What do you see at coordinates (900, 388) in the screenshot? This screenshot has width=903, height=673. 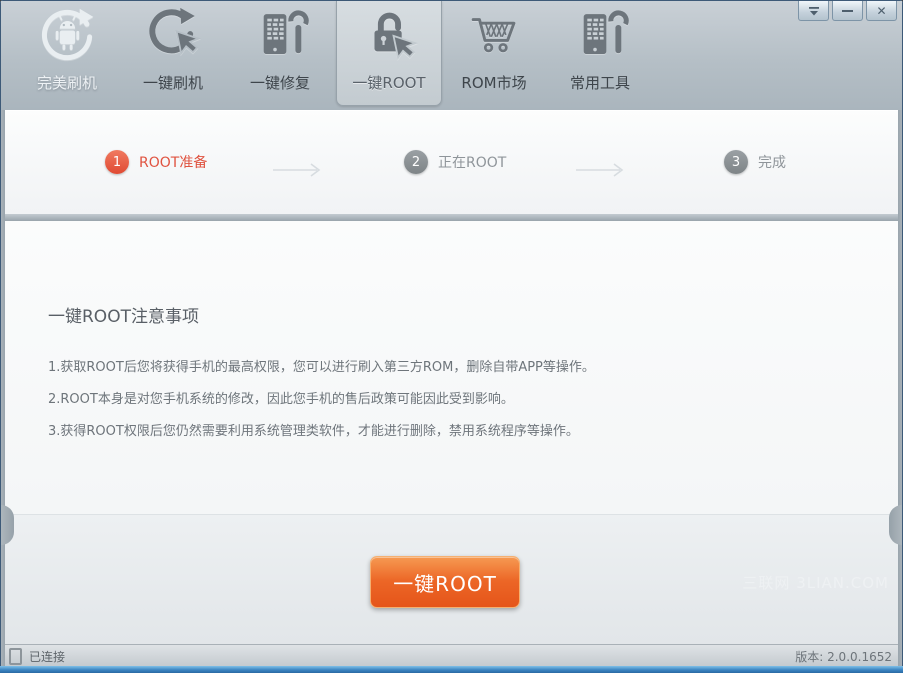 I see `right-edge` at bounding box center [900, 388].